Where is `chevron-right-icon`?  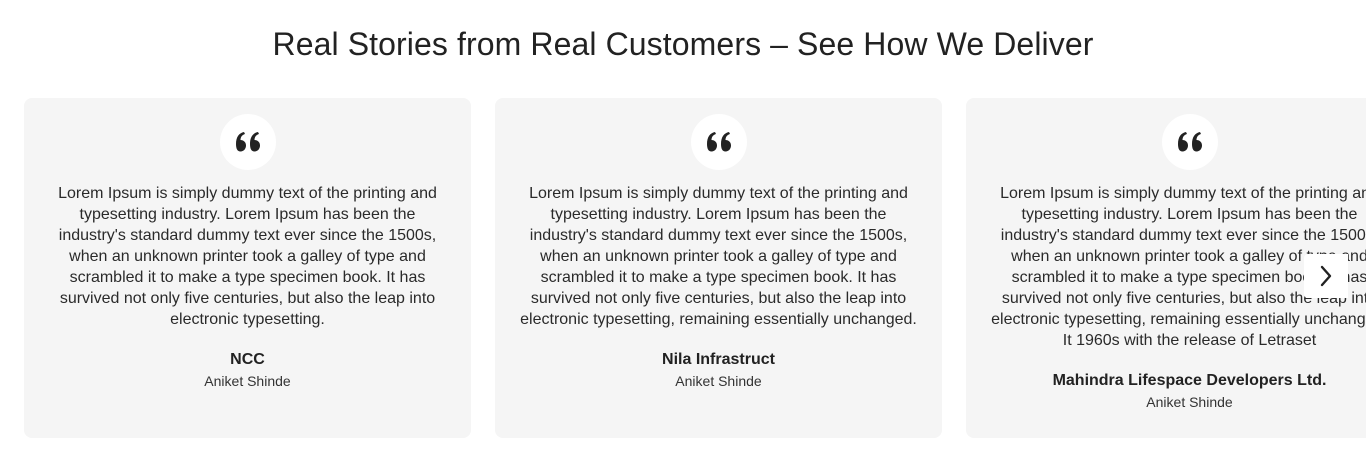
chevron-right-icon is located at coordinates (1326, 276).